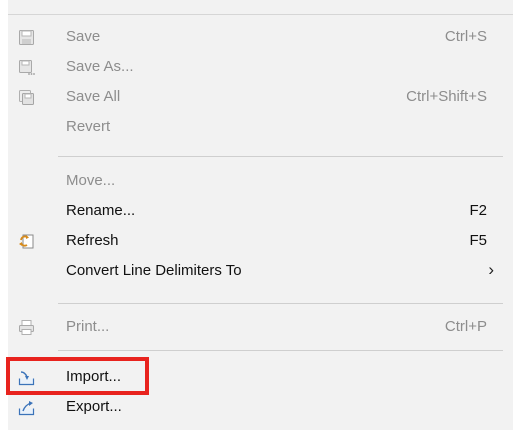 The image size is (513, 430). Describe the element at coordinates (26, 67) in the screenshot. I see `save-as-icon` at that location.